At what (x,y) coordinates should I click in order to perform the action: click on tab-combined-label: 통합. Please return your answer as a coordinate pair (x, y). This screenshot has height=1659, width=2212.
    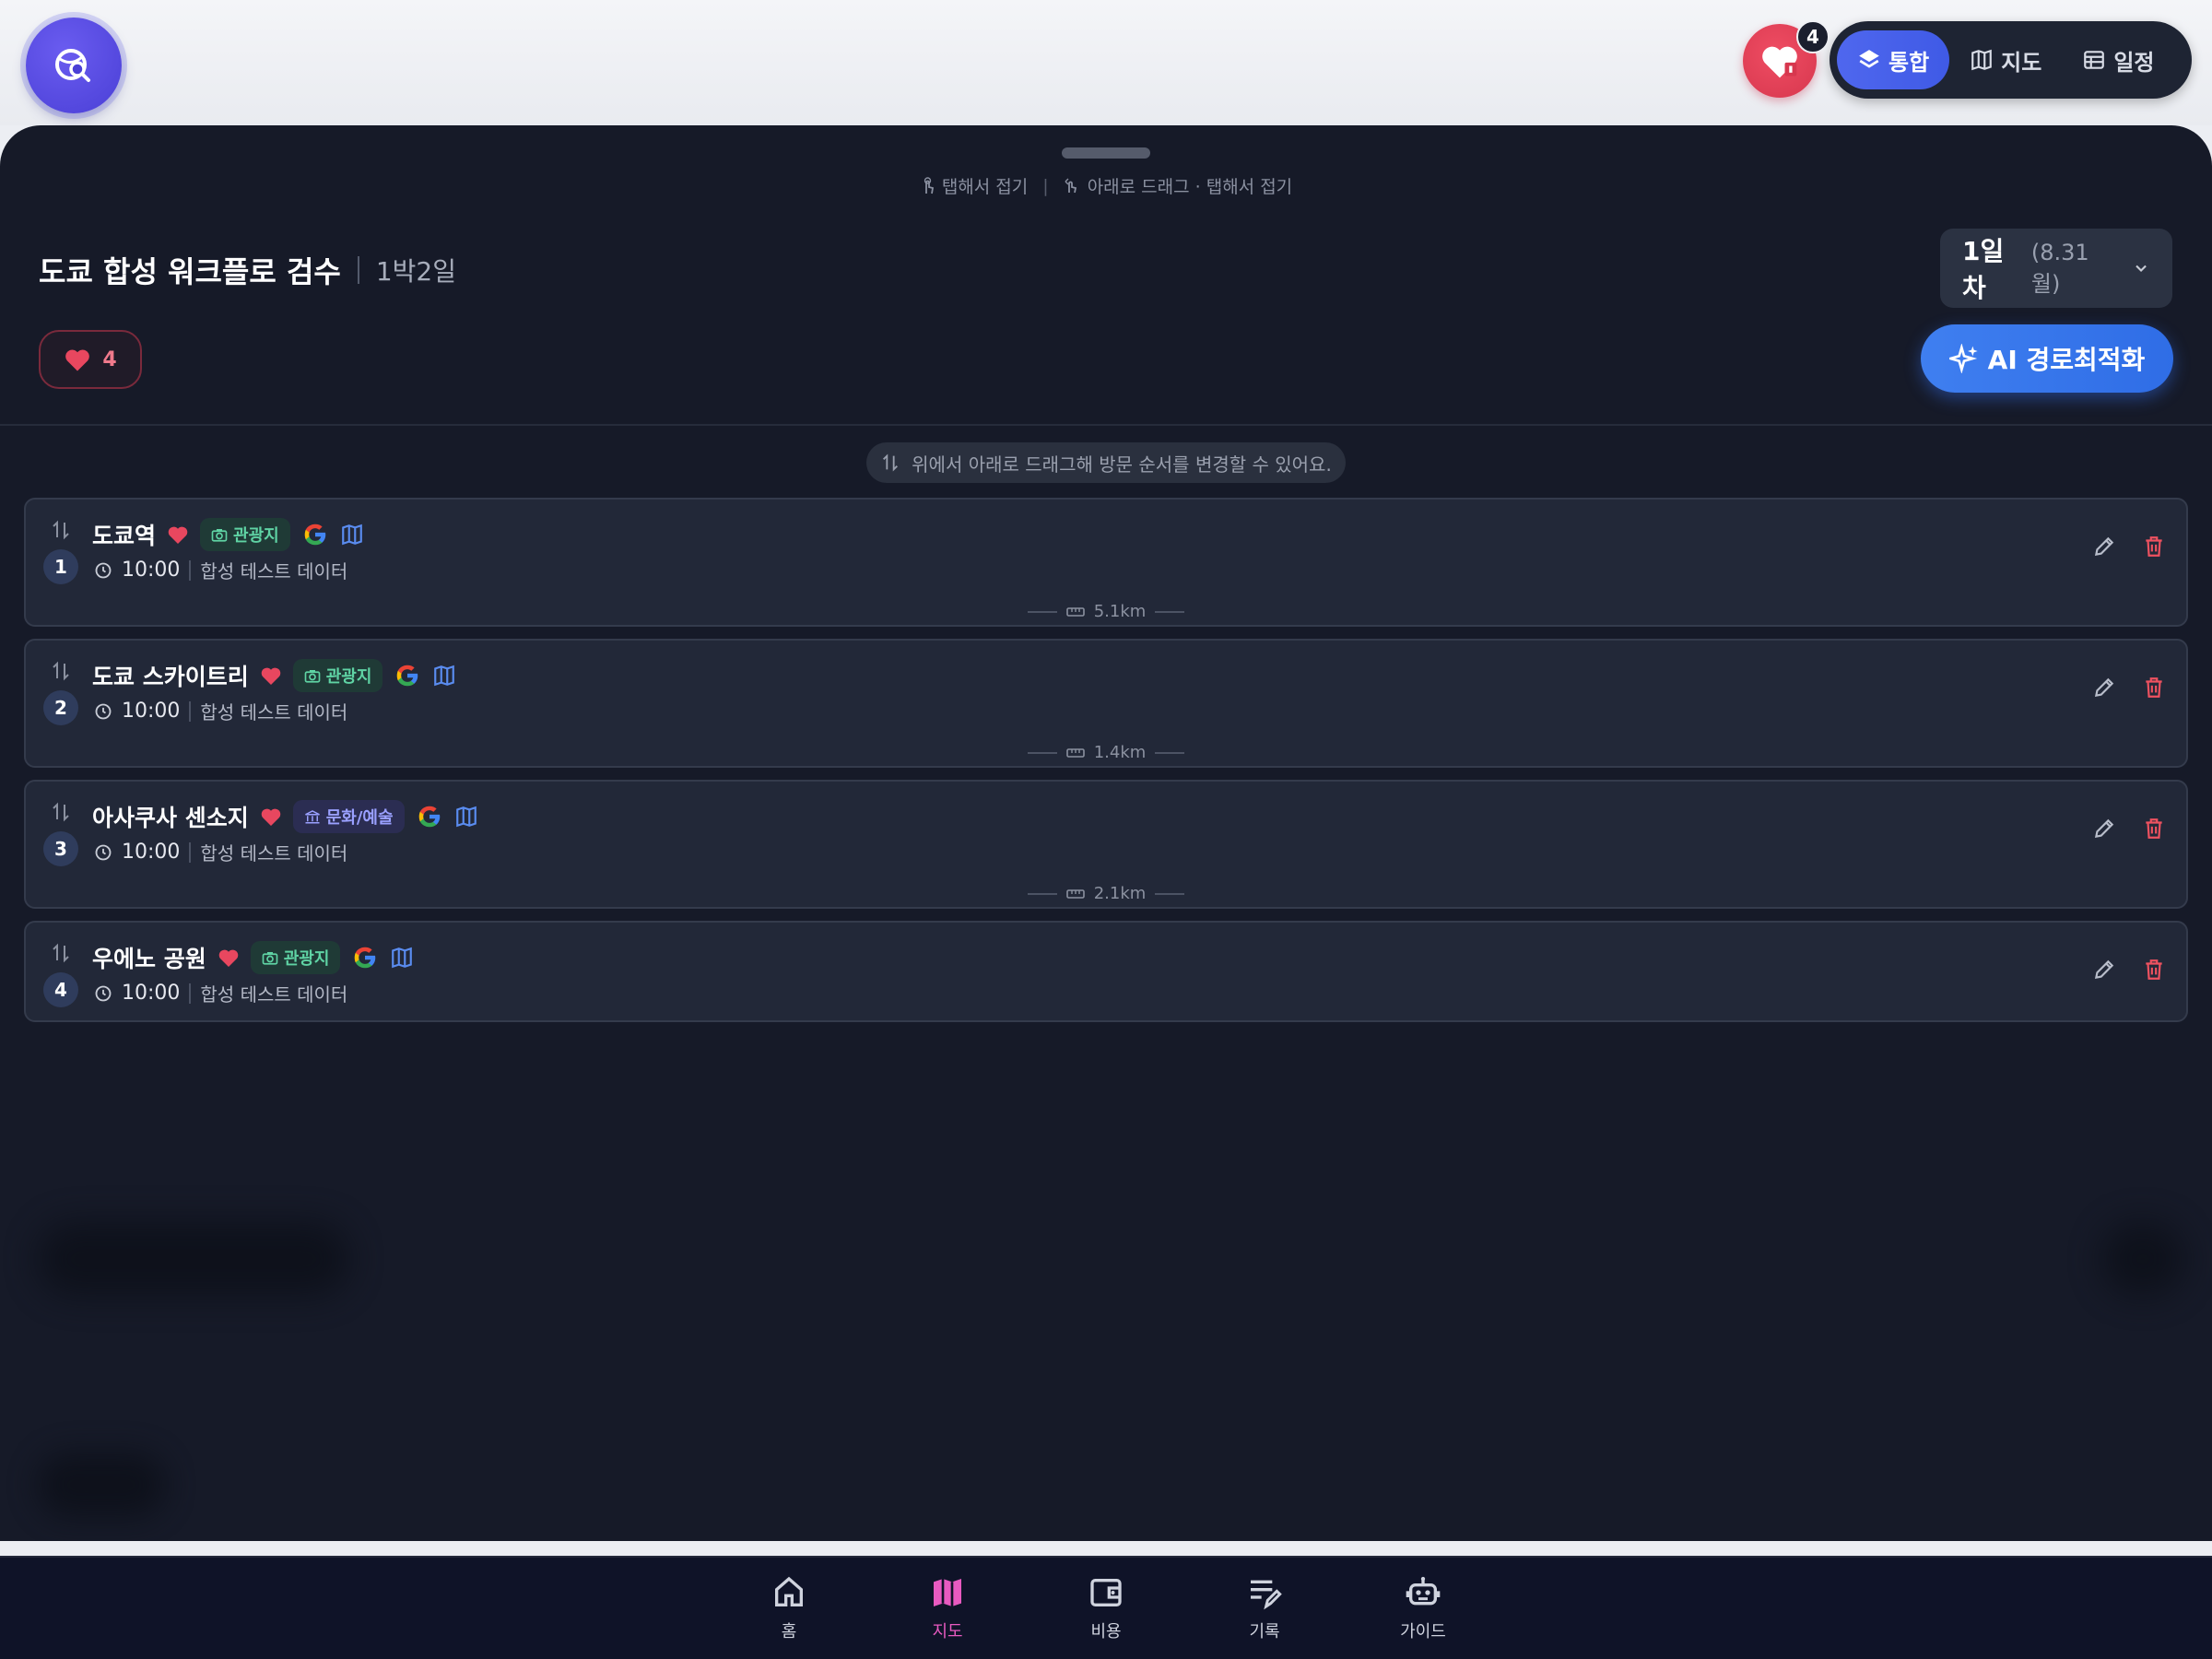
    Looking at the image, I should click on (1909, 62).